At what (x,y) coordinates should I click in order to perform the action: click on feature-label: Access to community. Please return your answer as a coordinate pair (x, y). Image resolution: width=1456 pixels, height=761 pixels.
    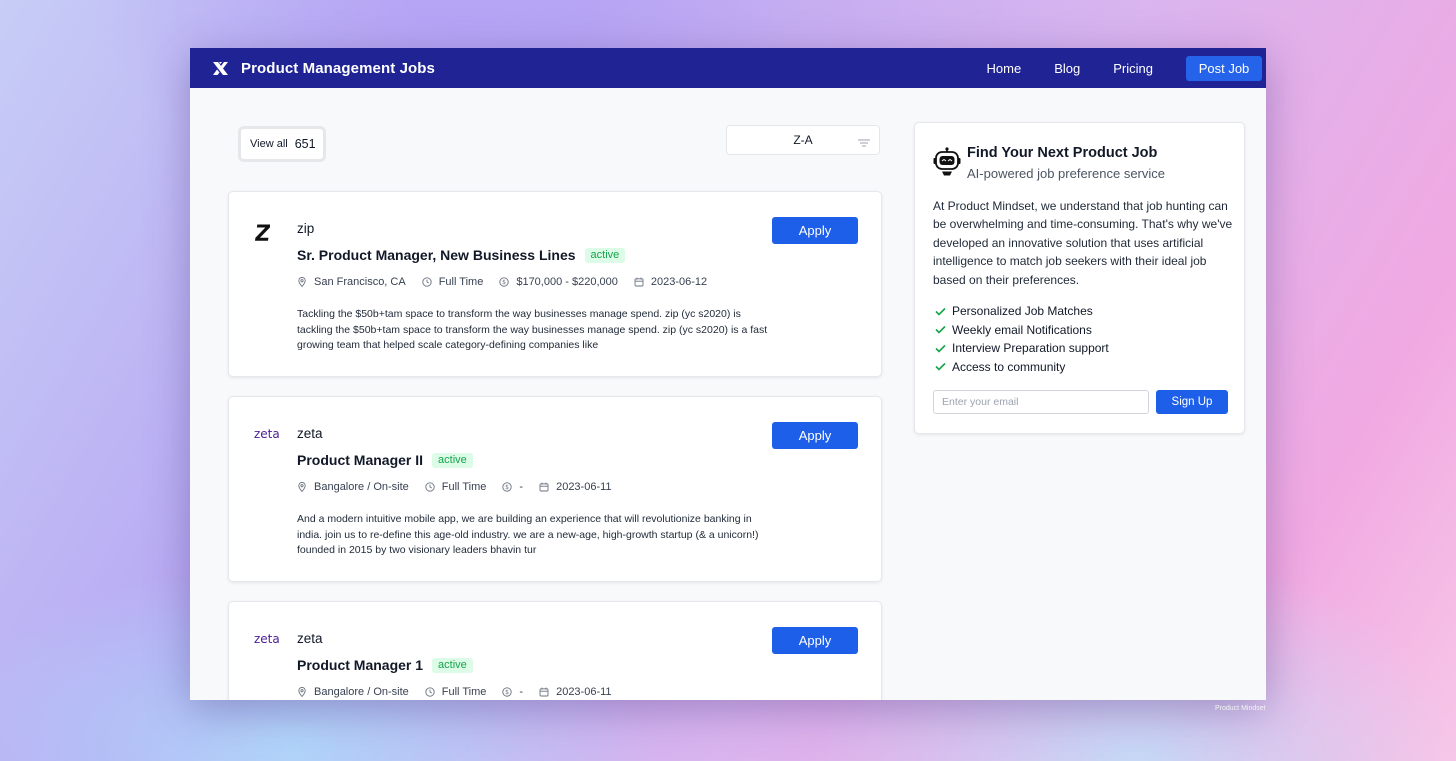
    Looking at the image, I should click on (1009, 366).